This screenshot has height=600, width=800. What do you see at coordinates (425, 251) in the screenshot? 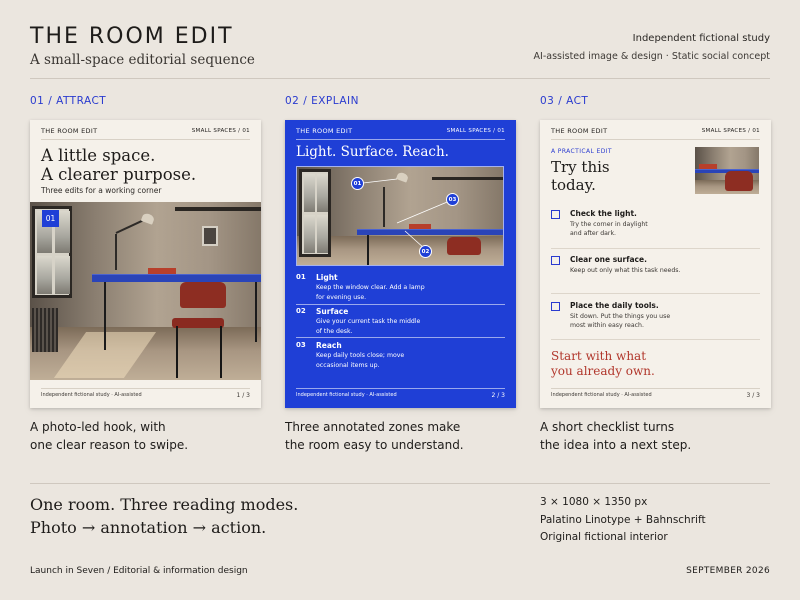
I see `pin-surface: 02` at bounding box center [425, 251].